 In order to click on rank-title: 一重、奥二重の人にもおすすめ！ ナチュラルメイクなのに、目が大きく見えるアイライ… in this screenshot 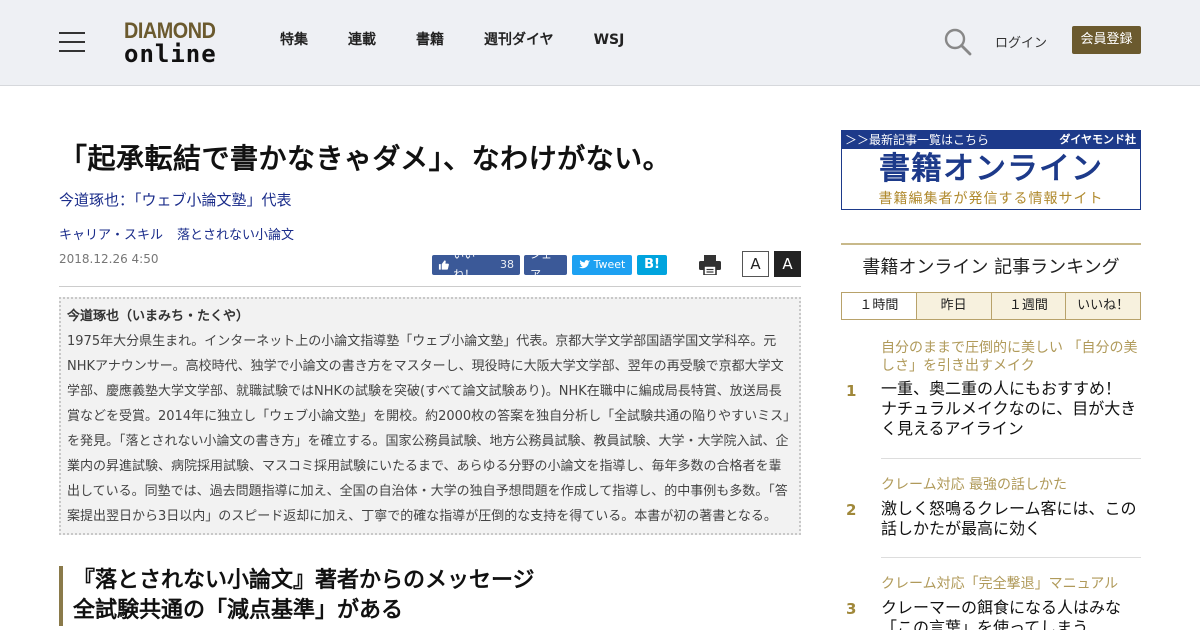, I will do `click(1011, 409)`.